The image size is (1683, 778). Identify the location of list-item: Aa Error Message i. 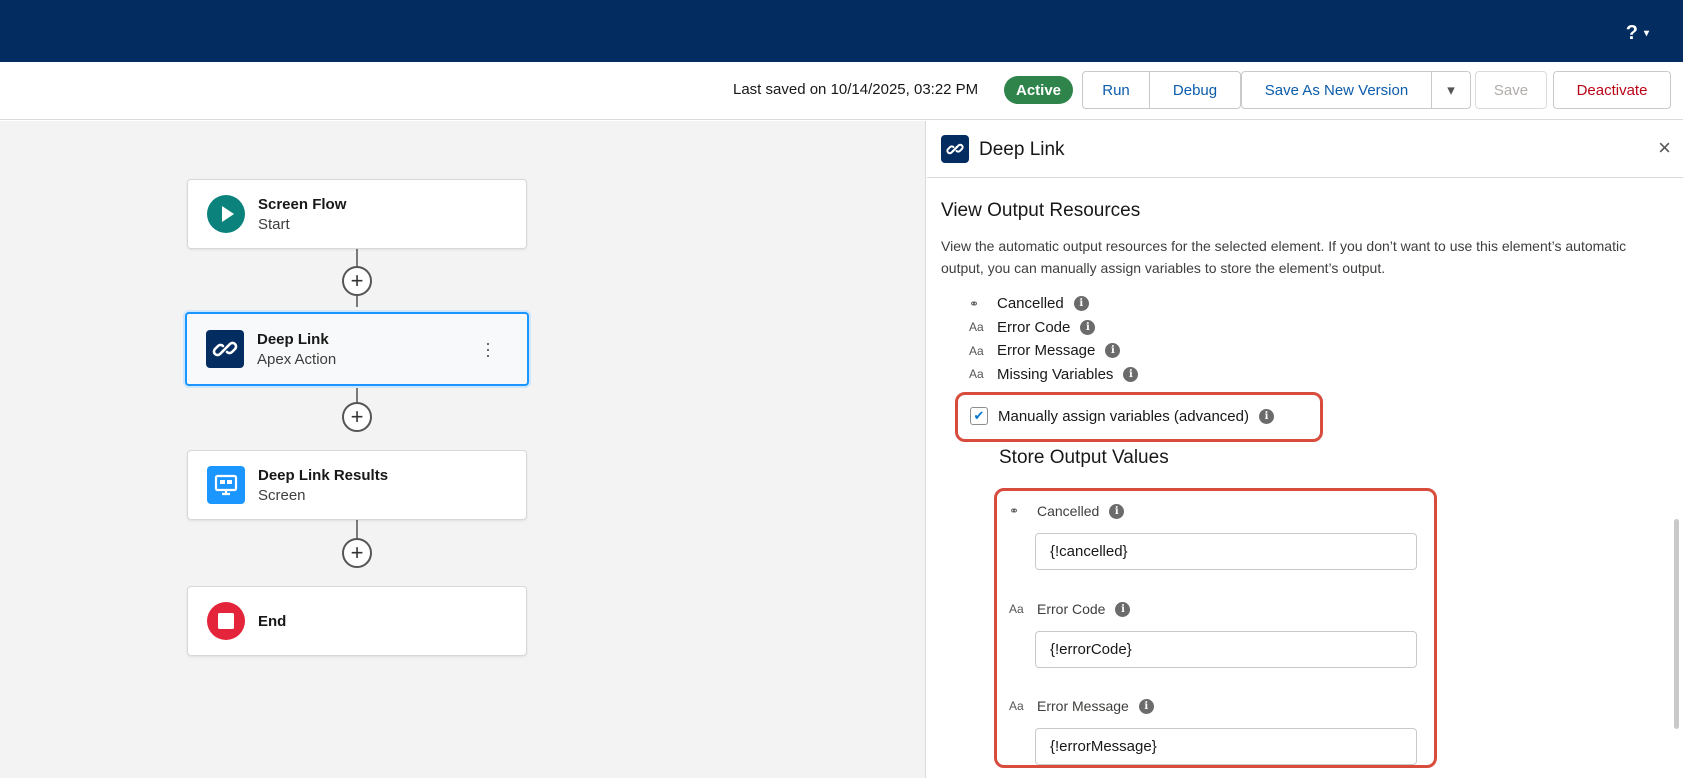
(1053, 351).